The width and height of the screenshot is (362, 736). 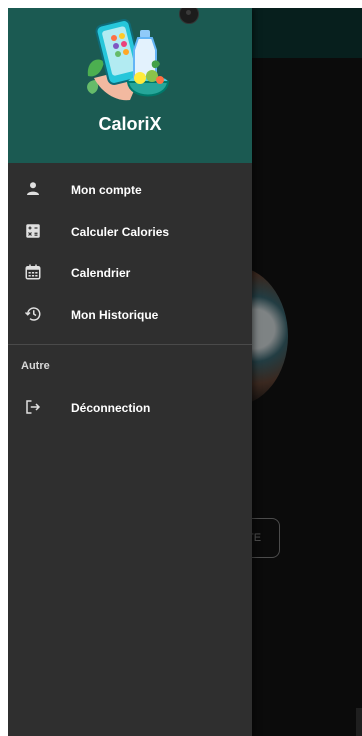 I want to click on drawer-item-label: Calendrier, so click(x=101, y=273).